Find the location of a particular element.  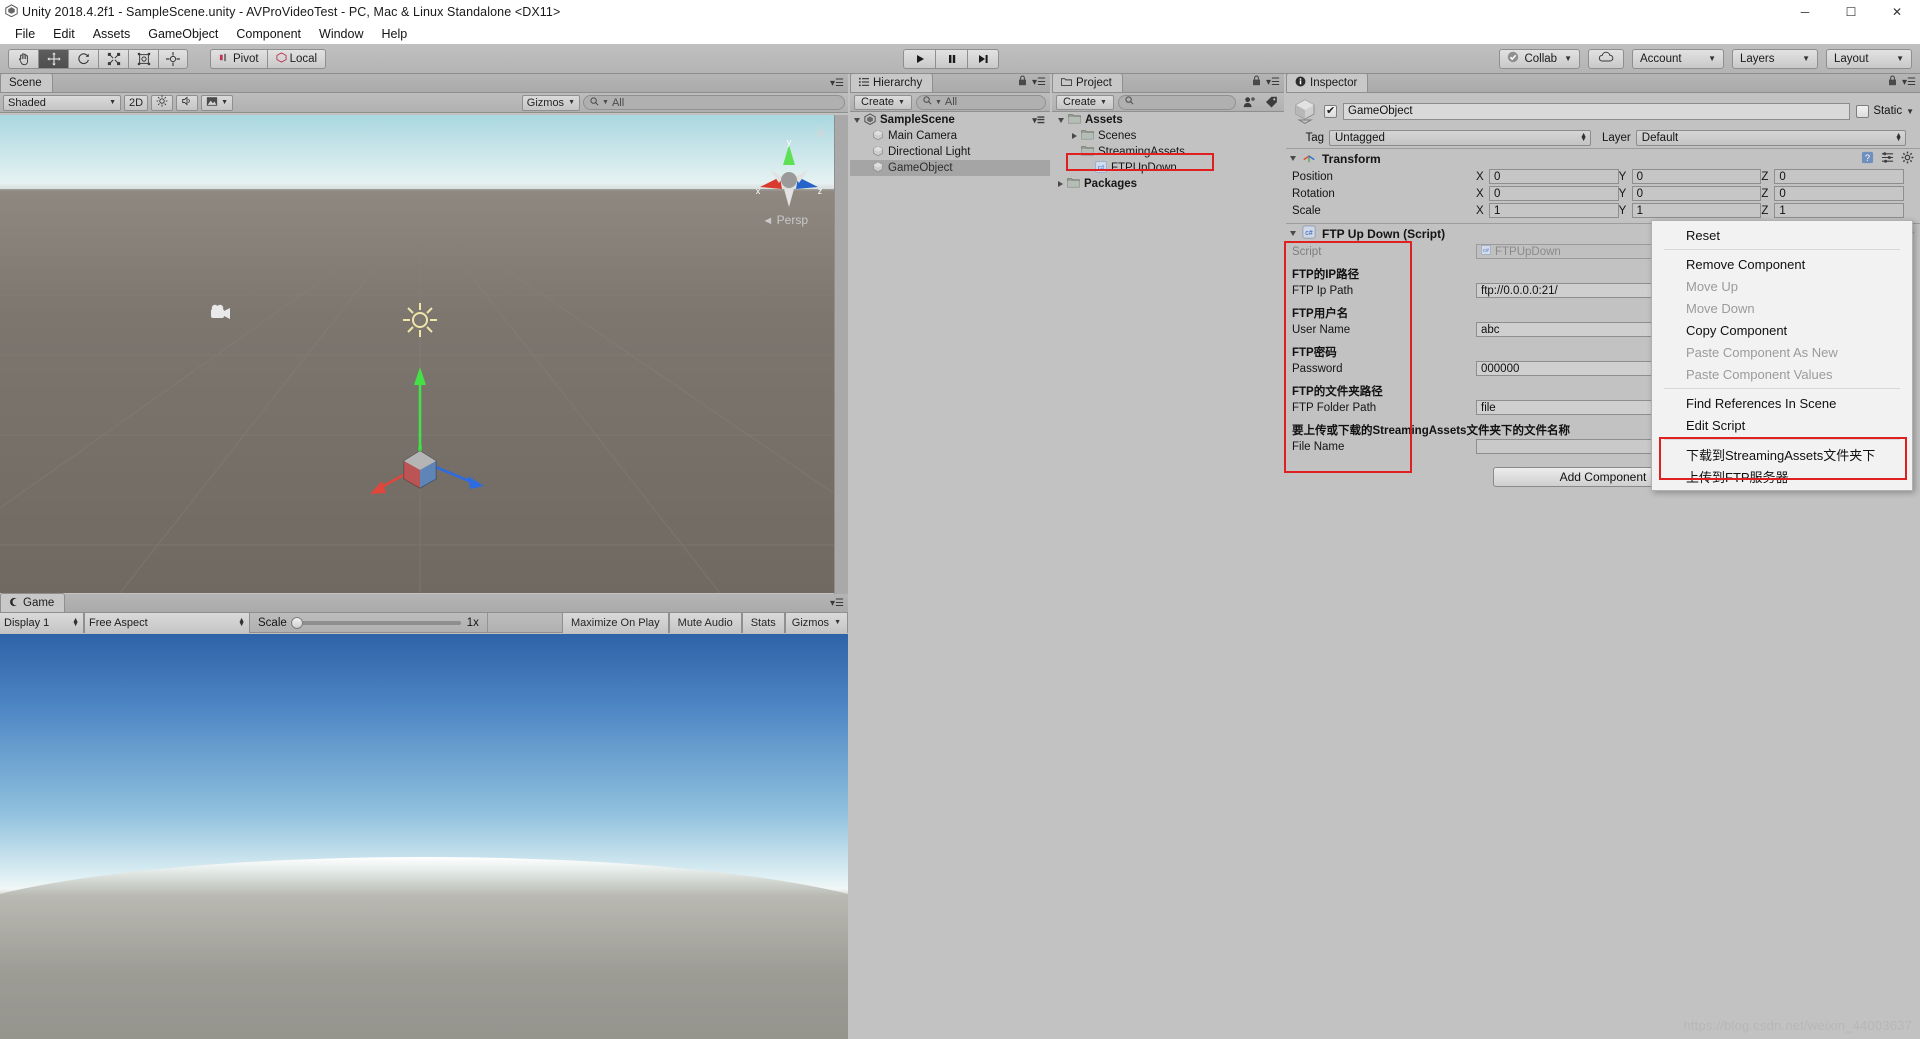

context-menu-item: Find References In Scene is located at coordinates (1782, 403).